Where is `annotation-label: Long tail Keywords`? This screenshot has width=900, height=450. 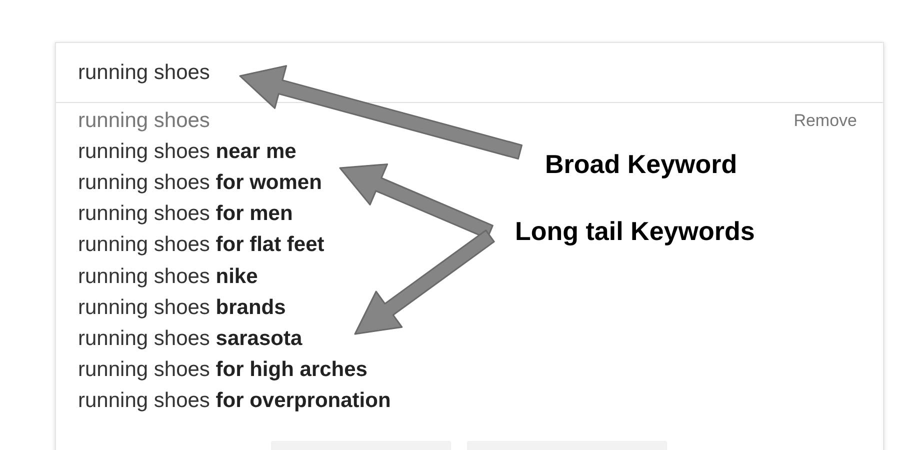
annotation-label: Long tail Keywords is located at coordinates (635, 231).